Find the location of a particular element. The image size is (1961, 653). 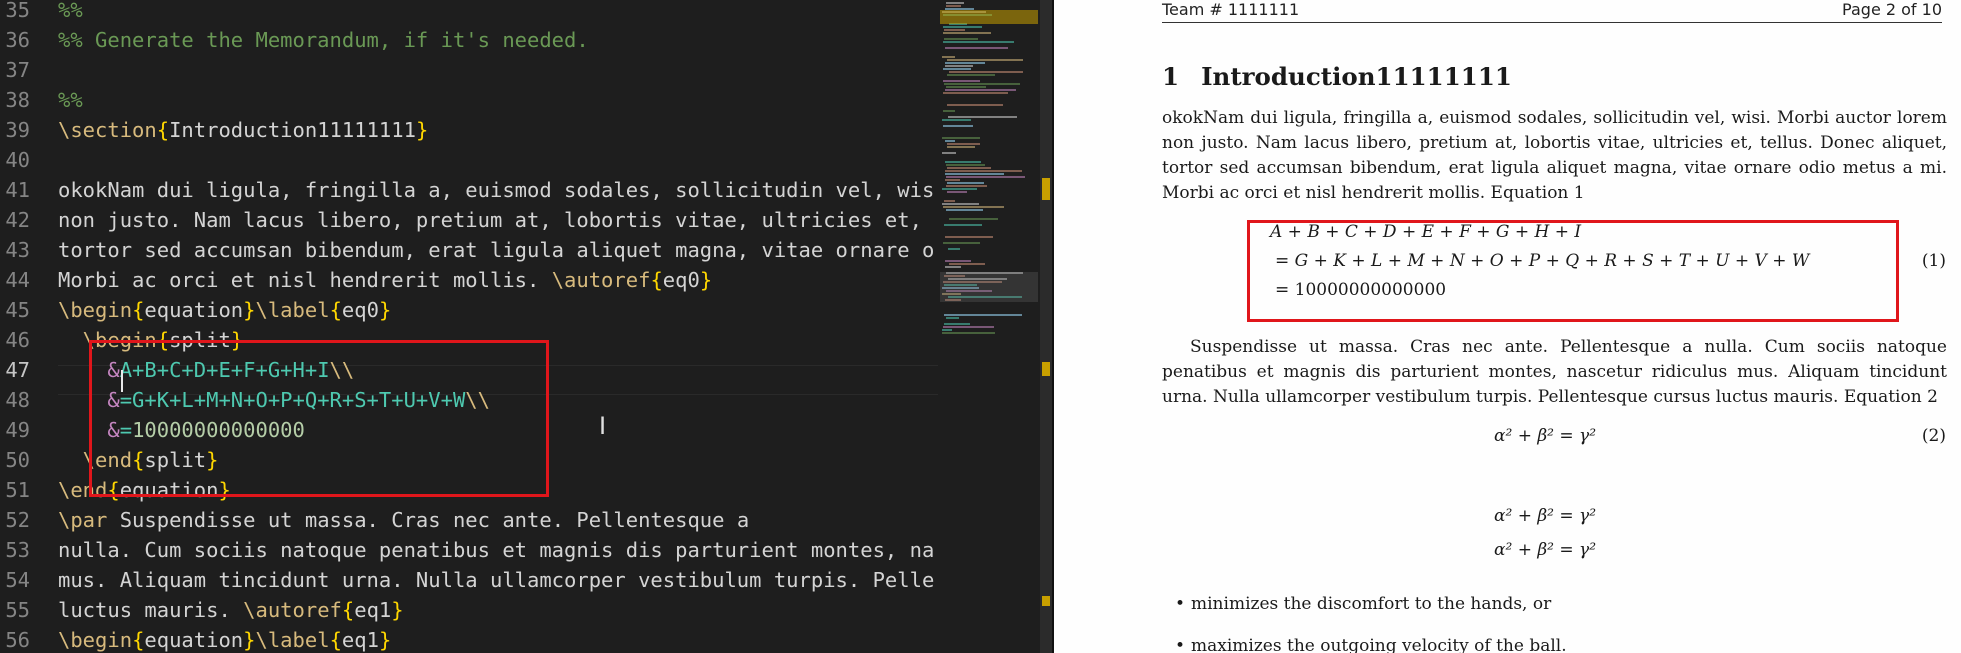

code-line: 39 \section{Introduction11111111} is located at coordinates (470, 130).